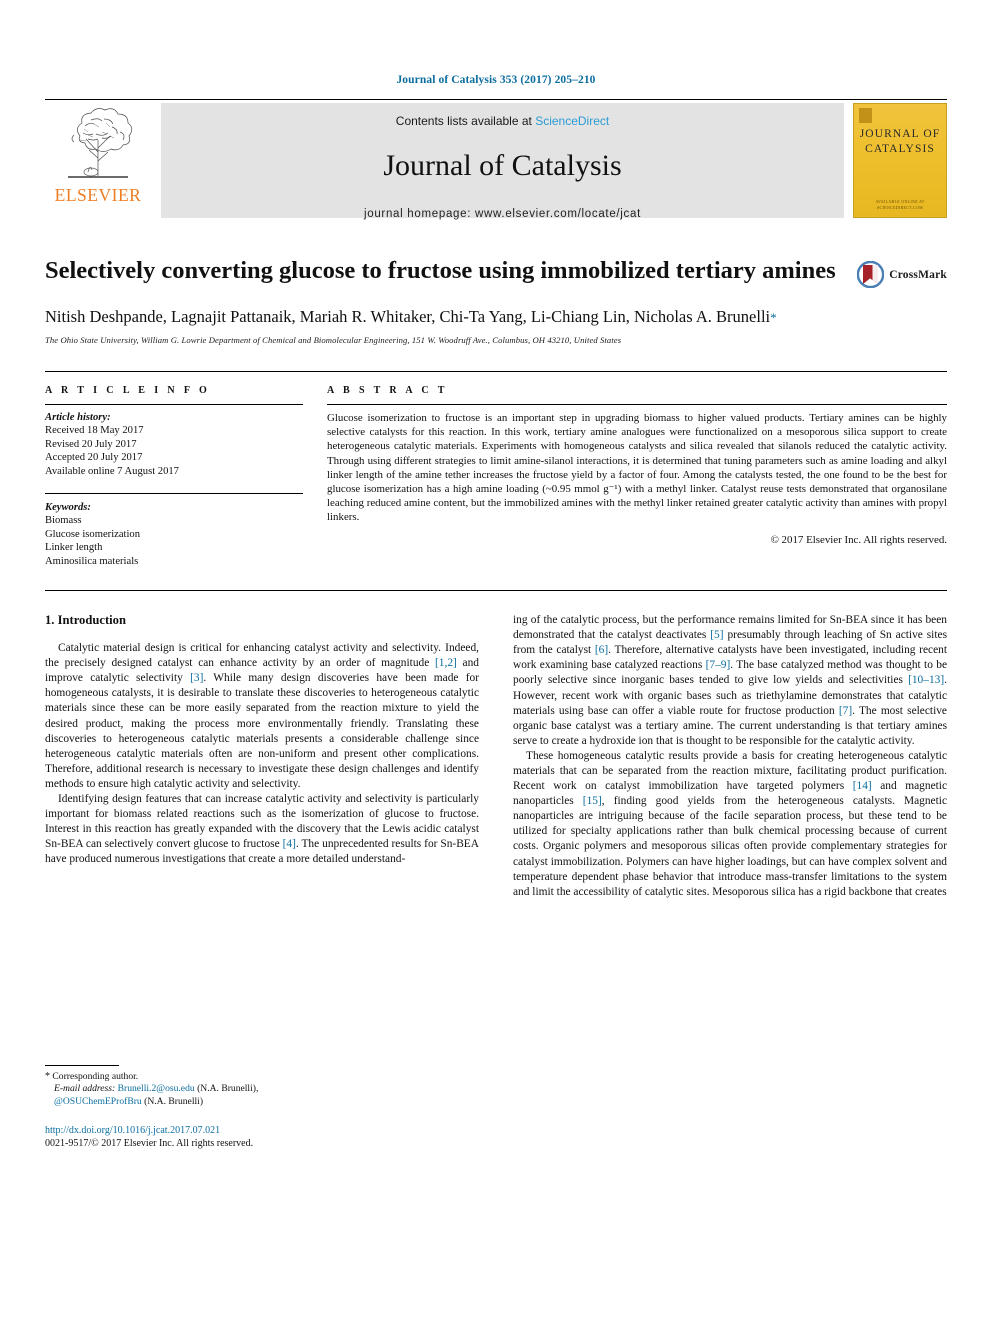 The height and width of the screenshot is (1323, 992). I want to click on elsevier-wordmark: ELSEVIER, so click(98, 195).